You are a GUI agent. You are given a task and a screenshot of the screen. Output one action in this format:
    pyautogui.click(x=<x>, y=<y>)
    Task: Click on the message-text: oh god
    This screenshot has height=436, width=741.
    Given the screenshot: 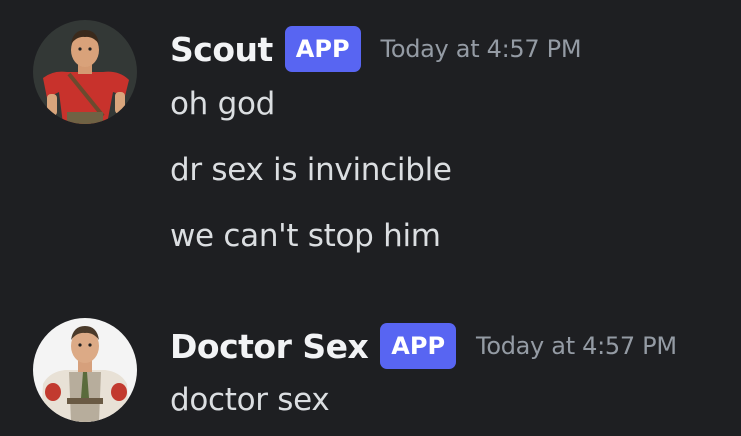 What is the action you would take?
    pyautogui.click(x=222, y=104)
    